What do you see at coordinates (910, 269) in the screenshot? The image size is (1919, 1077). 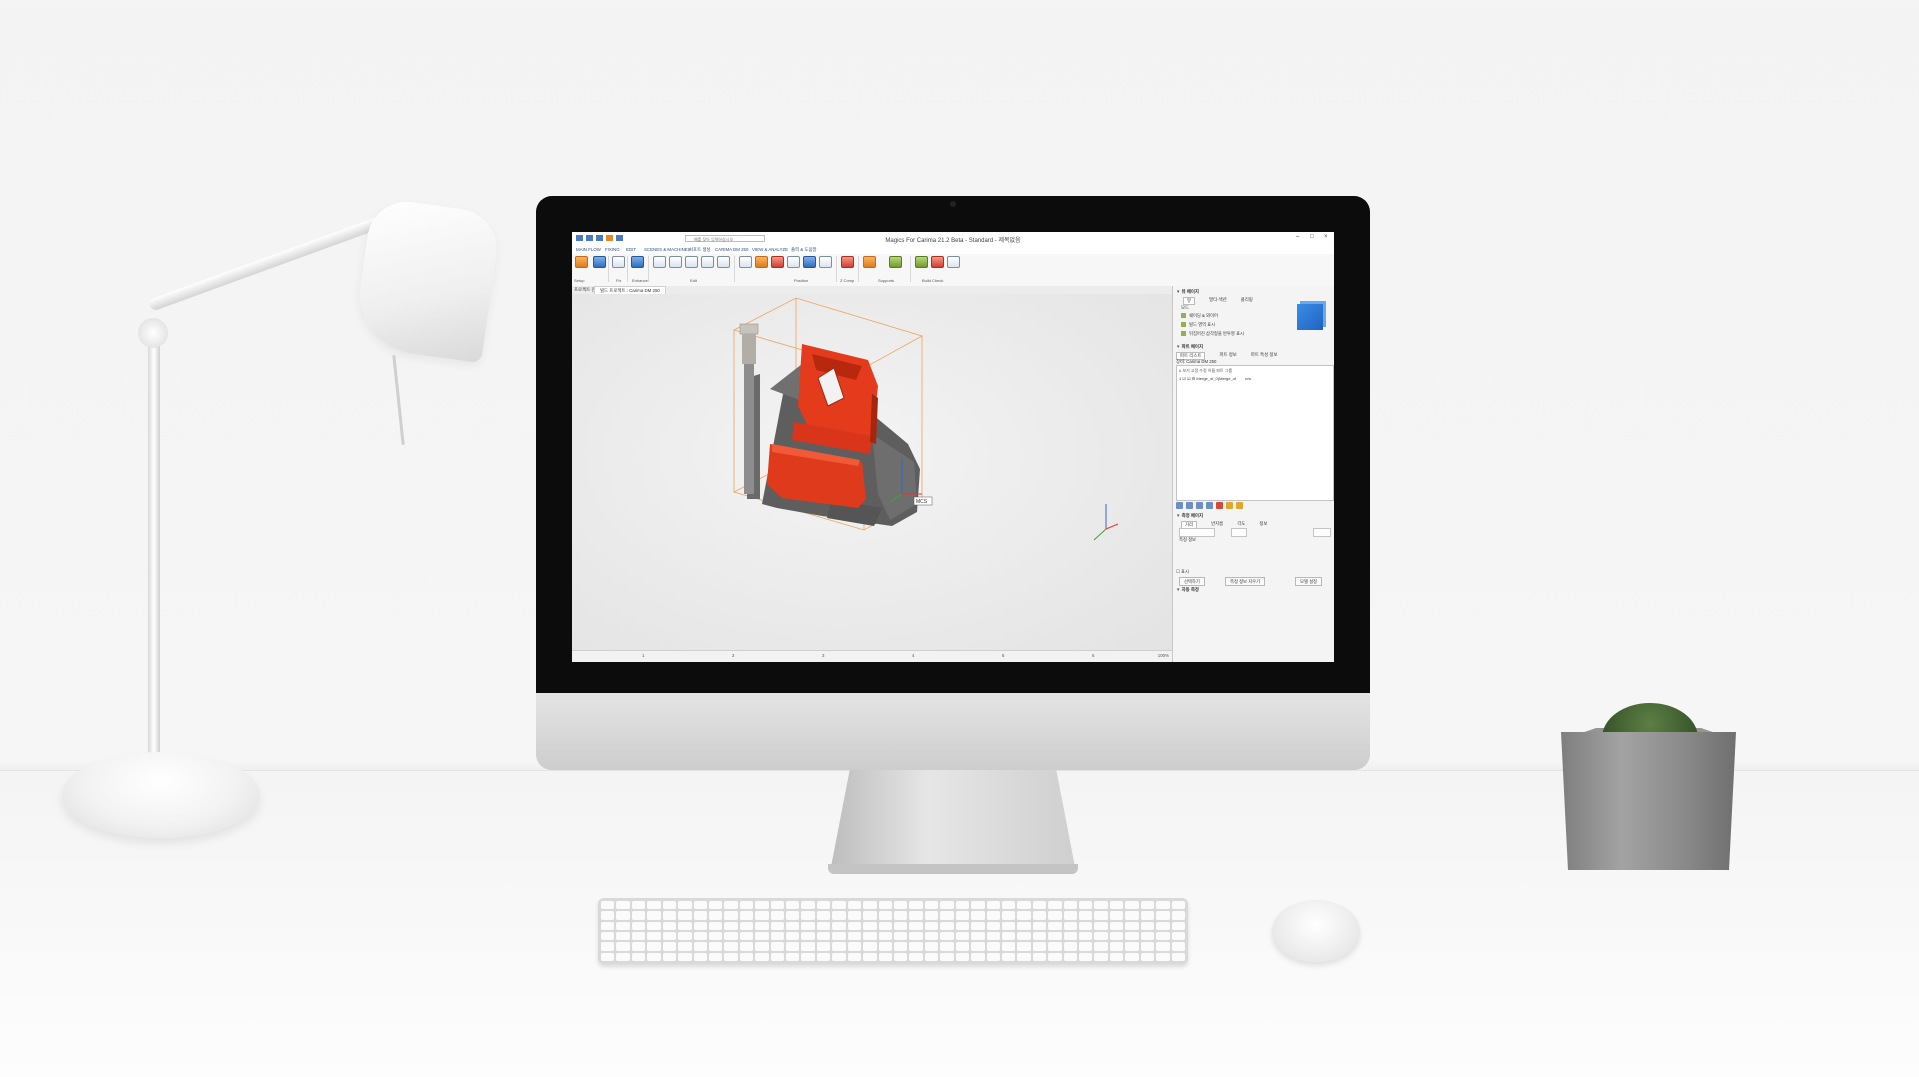 I see `ribbon-separator` at bounding box center [910, 269].